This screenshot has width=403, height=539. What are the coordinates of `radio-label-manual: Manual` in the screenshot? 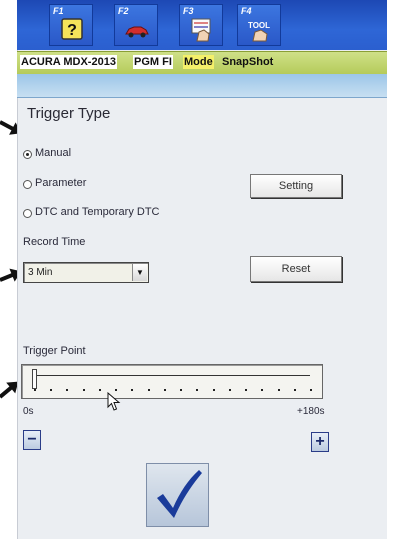 It's located at (53, 153).